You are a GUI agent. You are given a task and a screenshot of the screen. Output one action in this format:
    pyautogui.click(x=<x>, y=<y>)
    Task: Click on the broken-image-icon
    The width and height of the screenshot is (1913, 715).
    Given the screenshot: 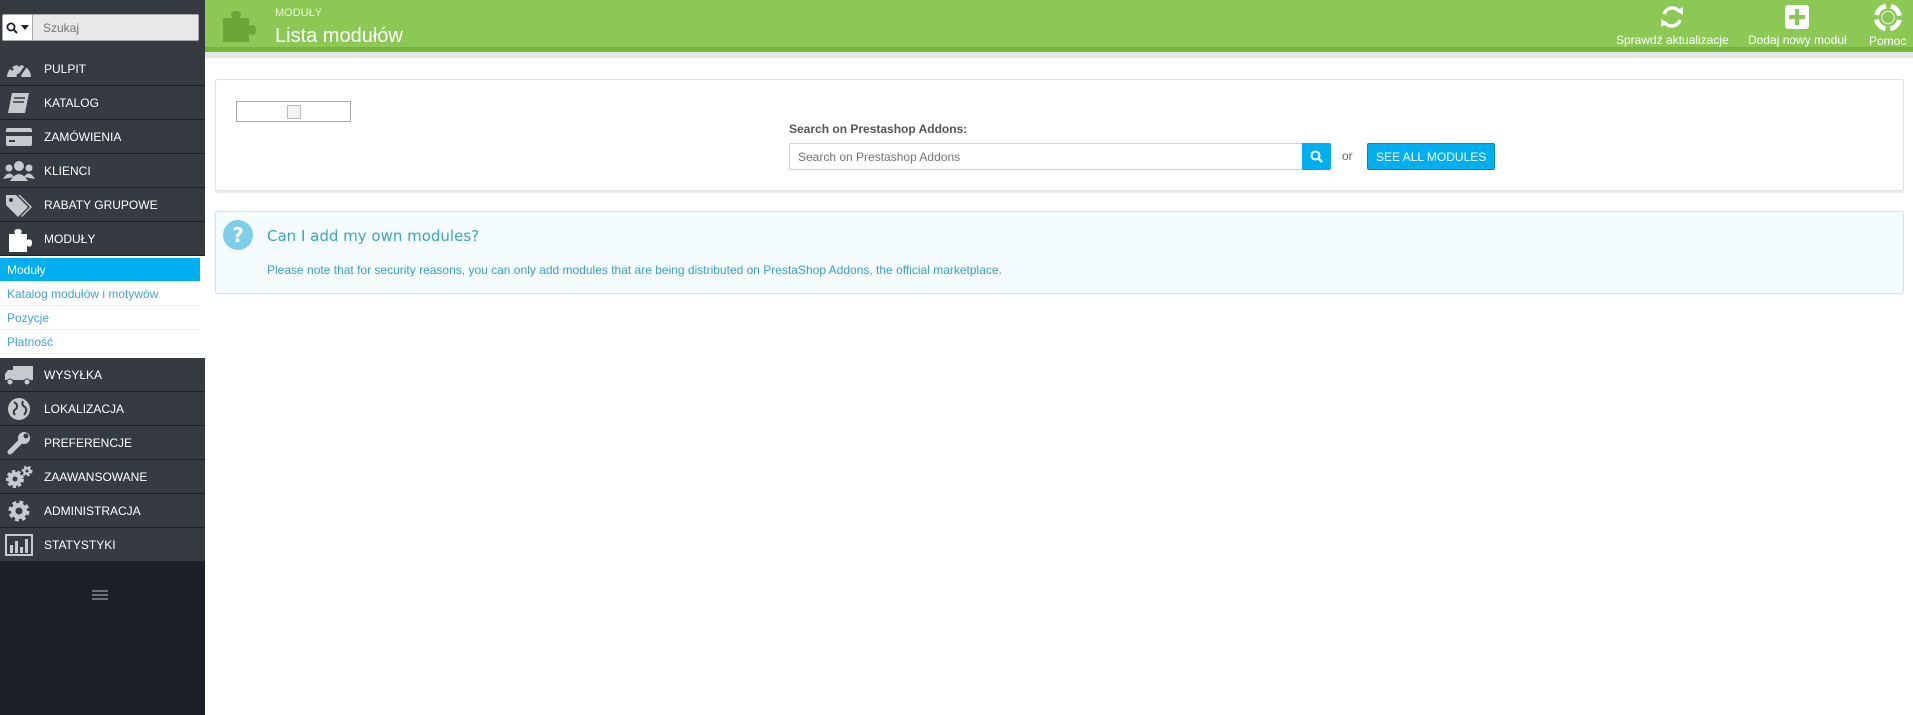 What is the action you would take?
    pyautogui.click(x=294, y=112)
    